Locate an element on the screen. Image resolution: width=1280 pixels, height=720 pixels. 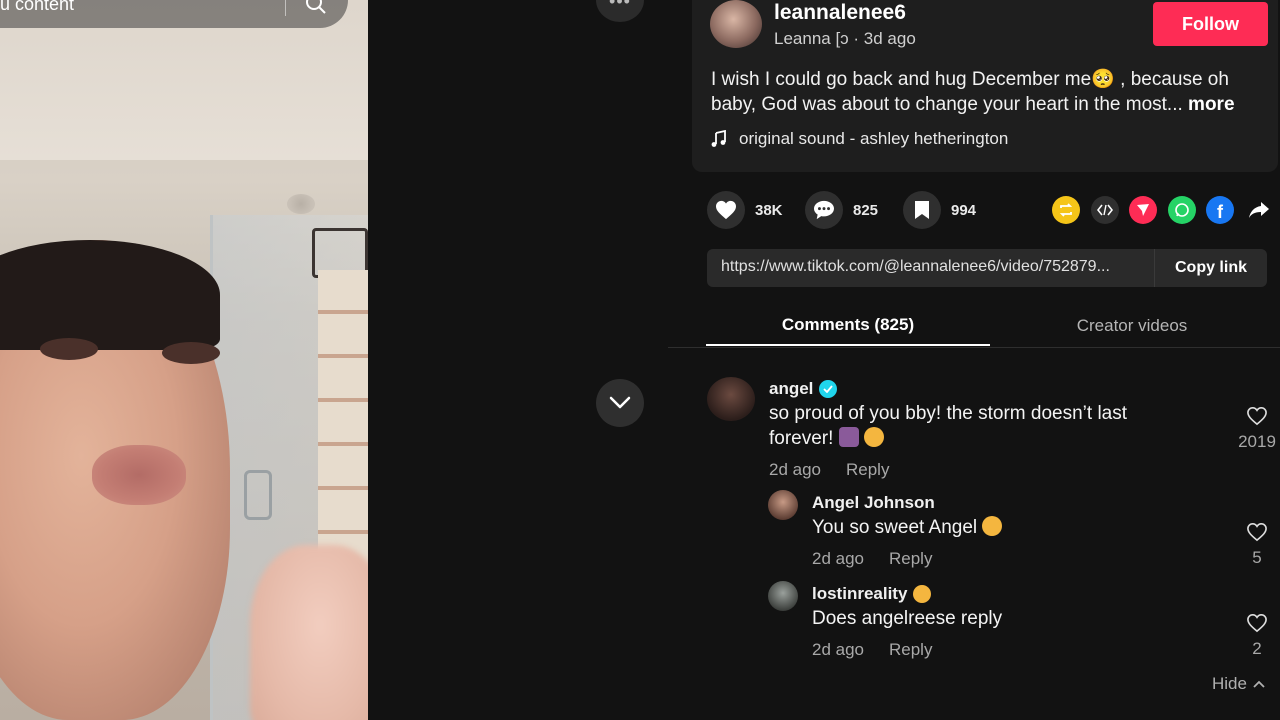
comment-author: Angel Johnson is located at coordinates (873, 503).